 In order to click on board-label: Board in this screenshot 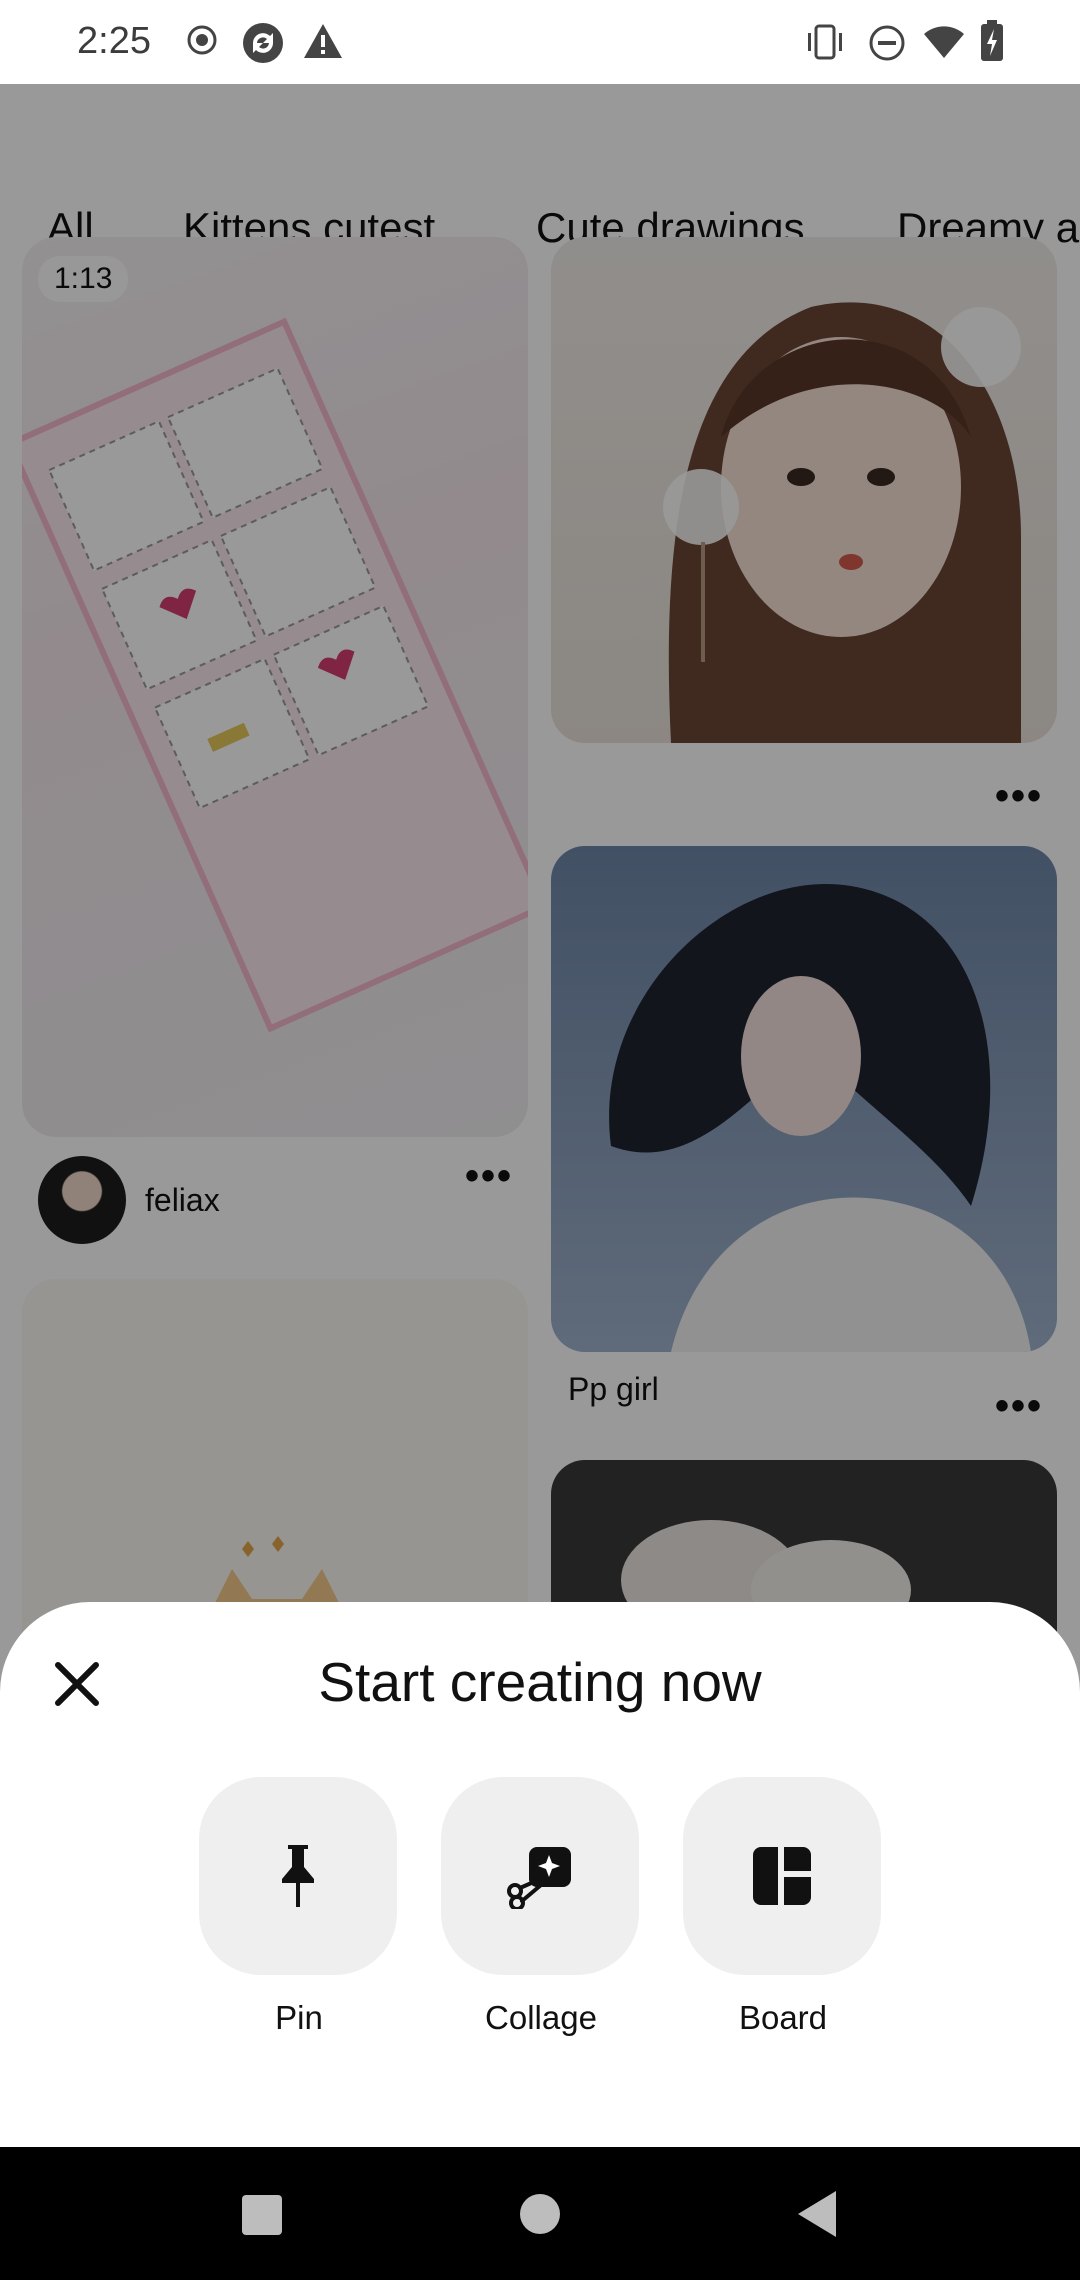, I will do `click(783, 2017)`.